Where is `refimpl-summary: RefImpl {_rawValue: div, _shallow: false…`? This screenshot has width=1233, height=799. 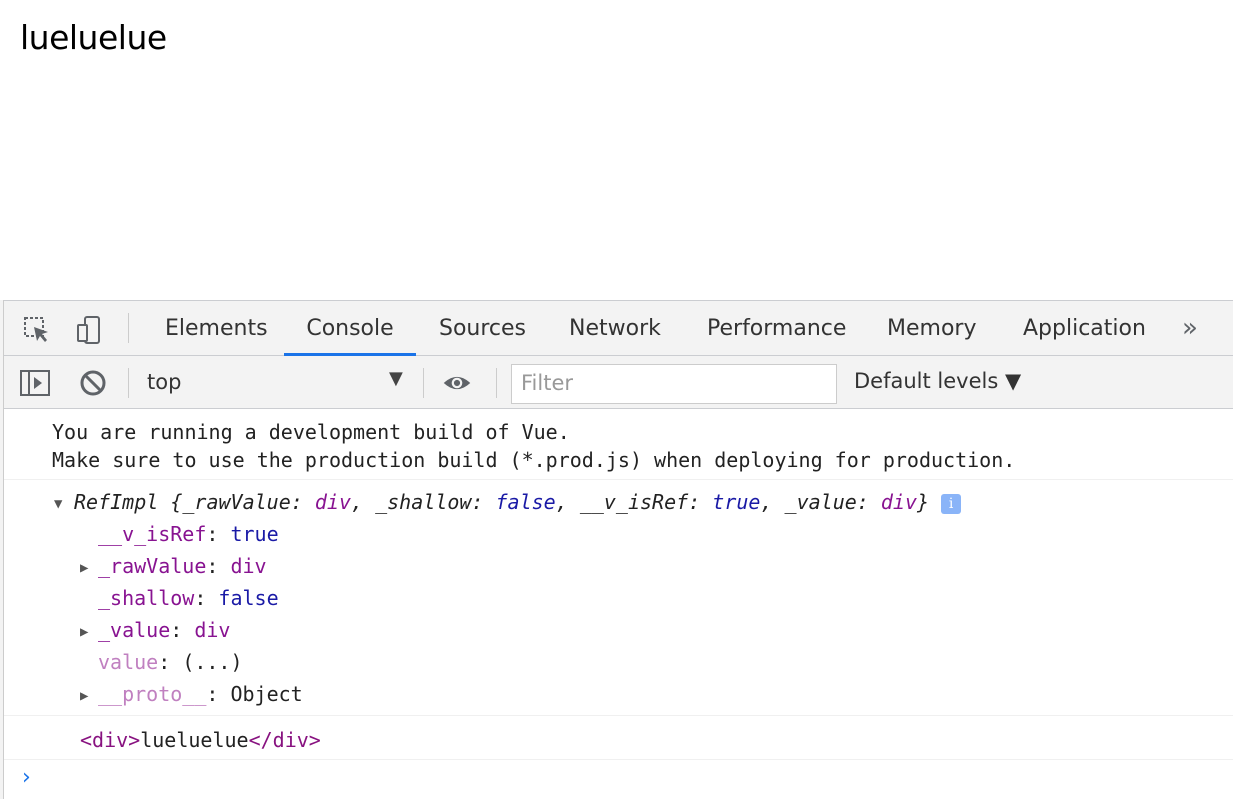
refimpl-summary: RefImpl {_rawValue: div, _shallow: false… is located at coordinates (518, 502).